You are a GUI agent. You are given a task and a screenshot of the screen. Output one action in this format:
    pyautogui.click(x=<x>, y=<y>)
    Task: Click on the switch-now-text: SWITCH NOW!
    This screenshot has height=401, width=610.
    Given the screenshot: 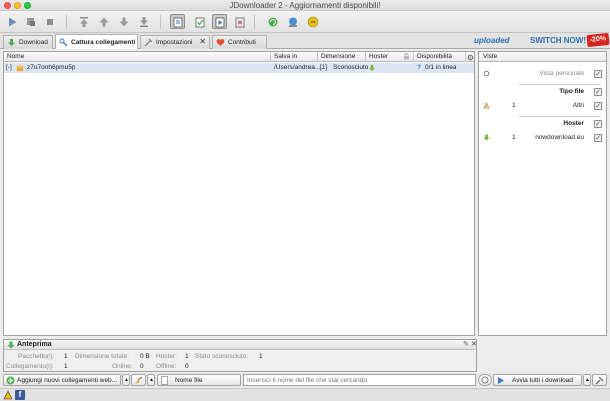 What is the action you would take?
    pyautogui.click(x=558, y=40)
    